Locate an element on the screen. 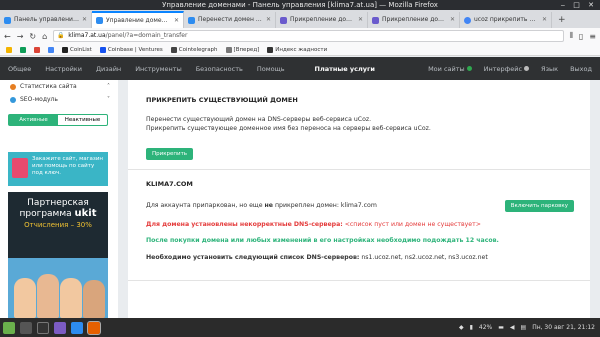 This screenshot has height=337, width=600. zoom-icon is located at coordinates (77, 327).